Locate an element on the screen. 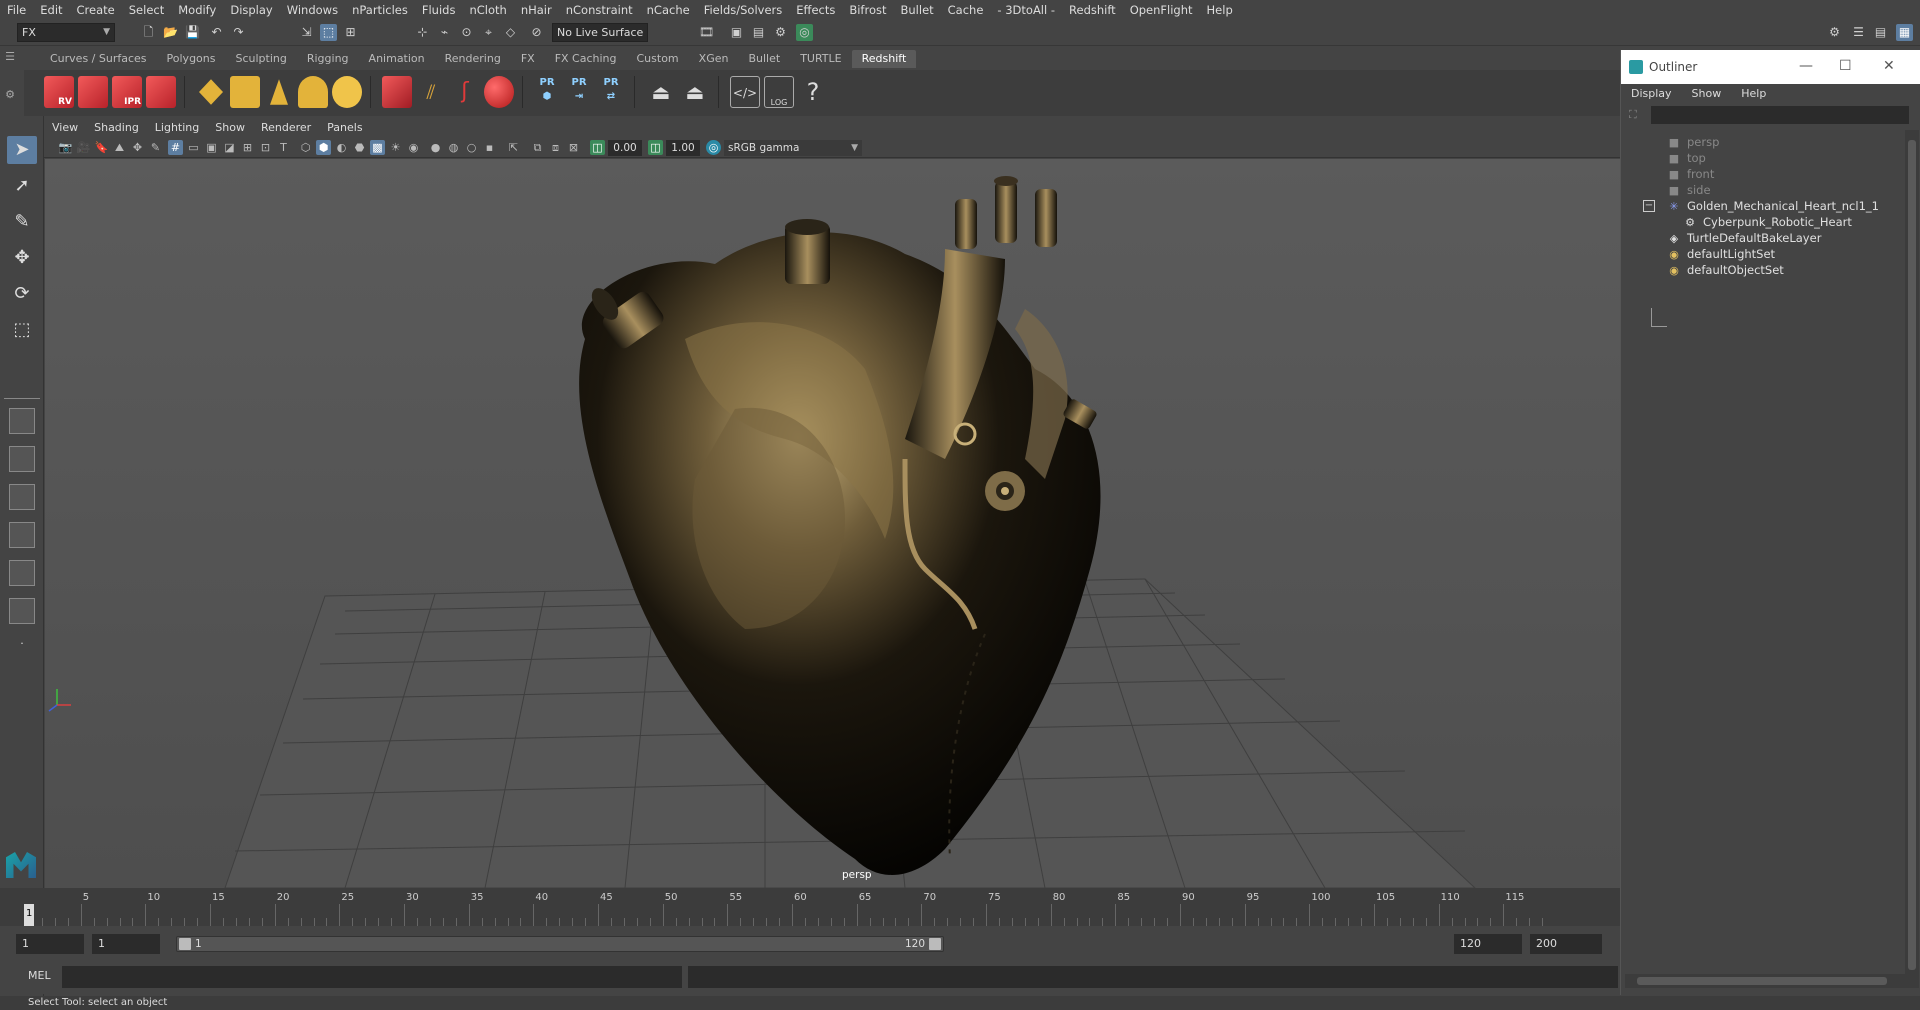 This screenshot has height=1010, width=1920. redo-icon: ↷ is located at coordinates (238, 32).